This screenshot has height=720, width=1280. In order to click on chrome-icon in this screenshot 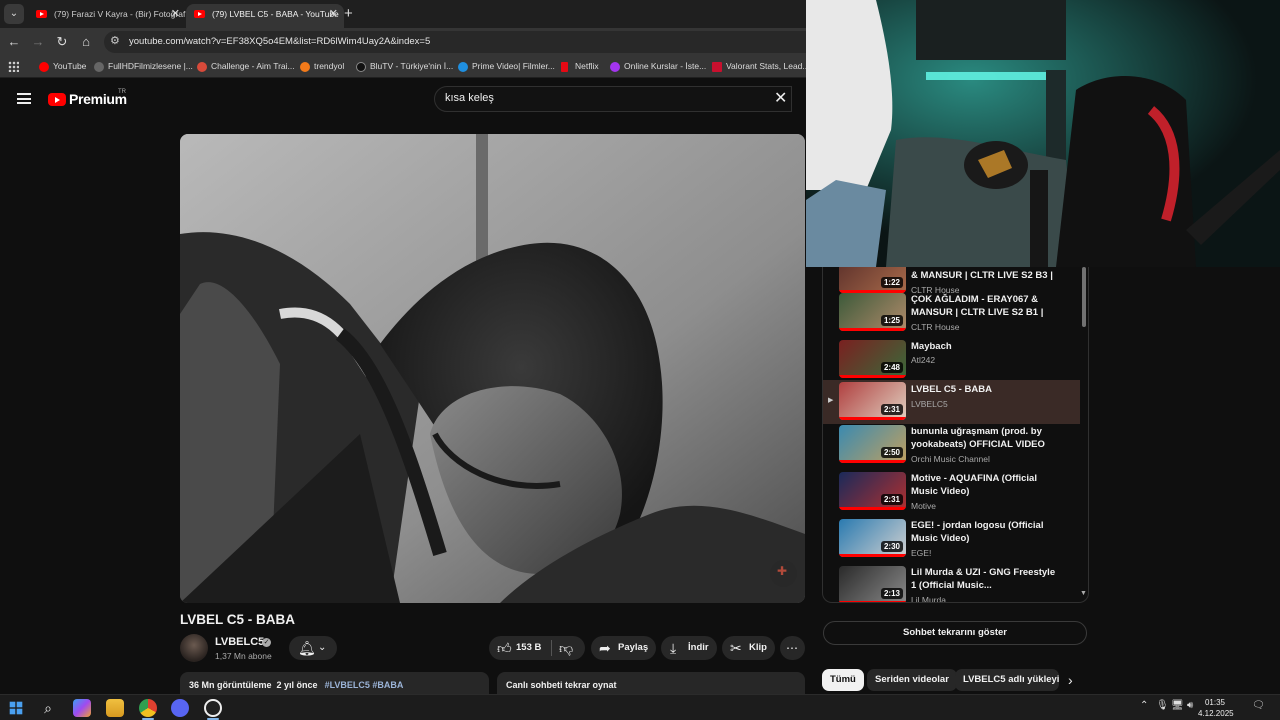, I will do `click(148, 708)`.